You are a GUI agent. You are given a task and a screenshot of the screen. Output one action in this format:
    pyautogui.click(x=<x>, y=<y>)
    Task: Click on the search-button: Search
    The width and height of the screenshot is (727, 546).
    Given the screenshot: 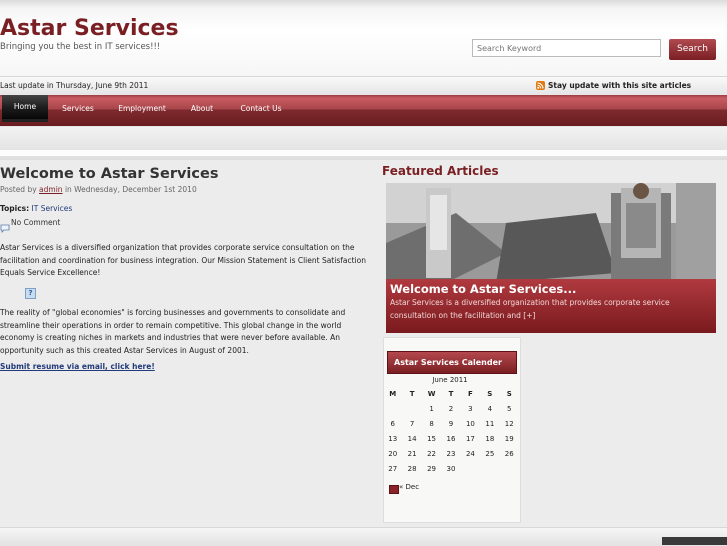 What is the action you would take?
    pyautogui.click(x=692, y=49)
    